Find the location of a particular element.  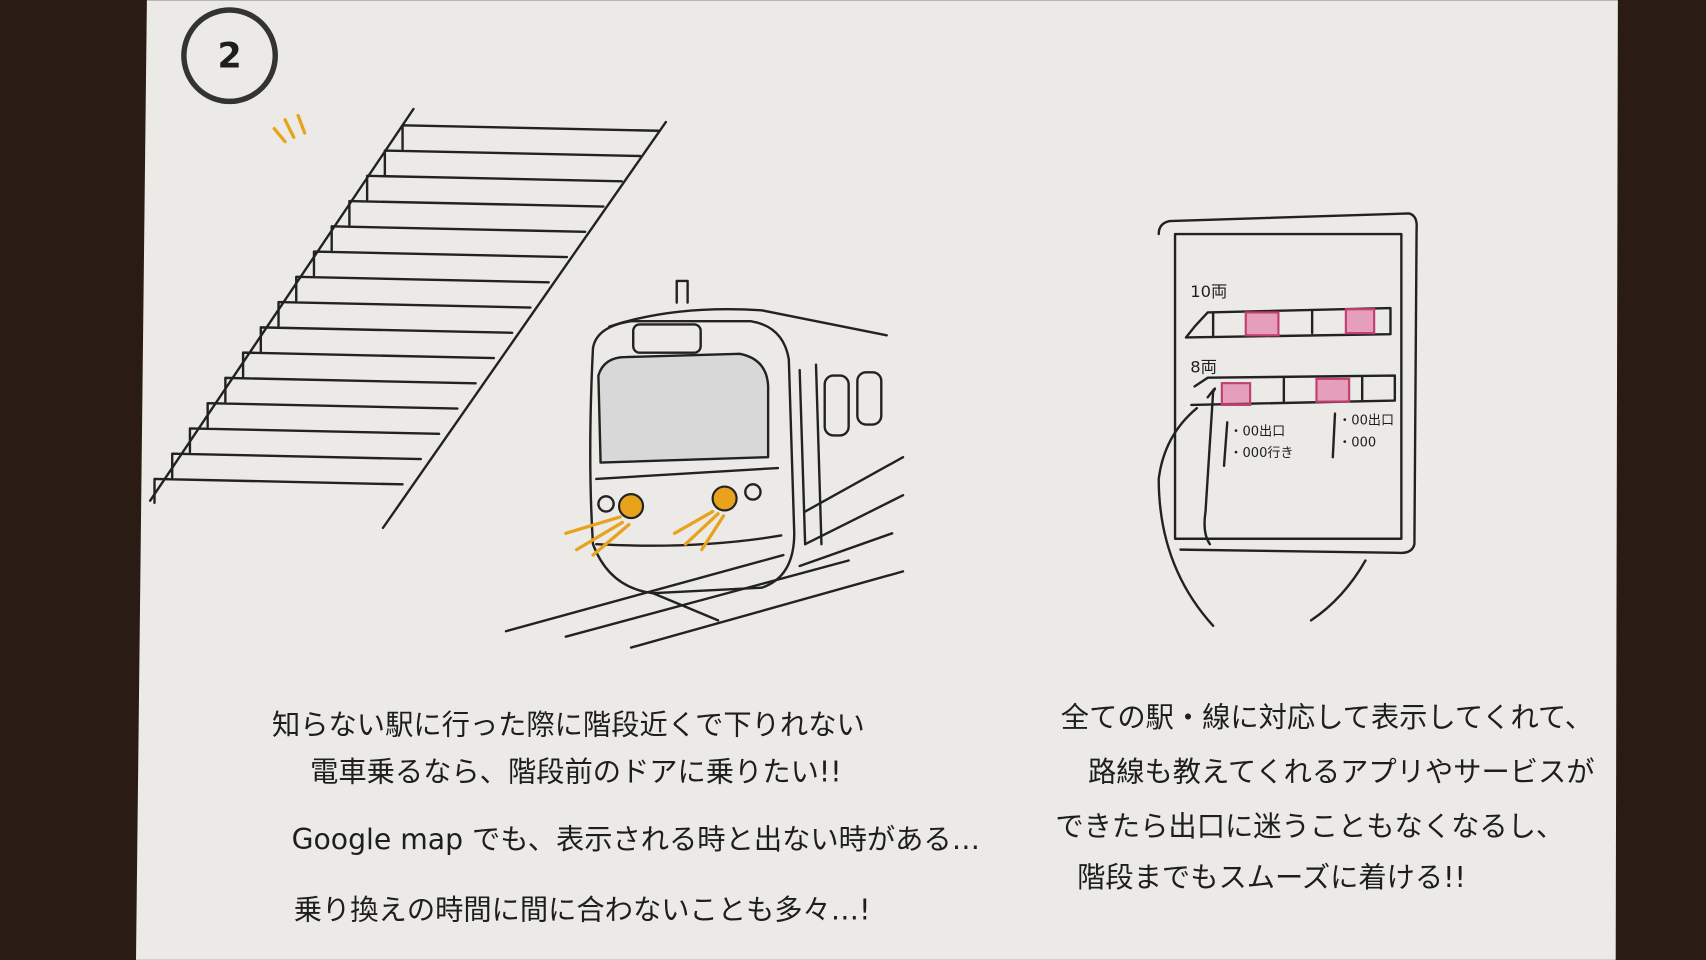

destination-info: ・000行き is located at coordinates (1261, 453).